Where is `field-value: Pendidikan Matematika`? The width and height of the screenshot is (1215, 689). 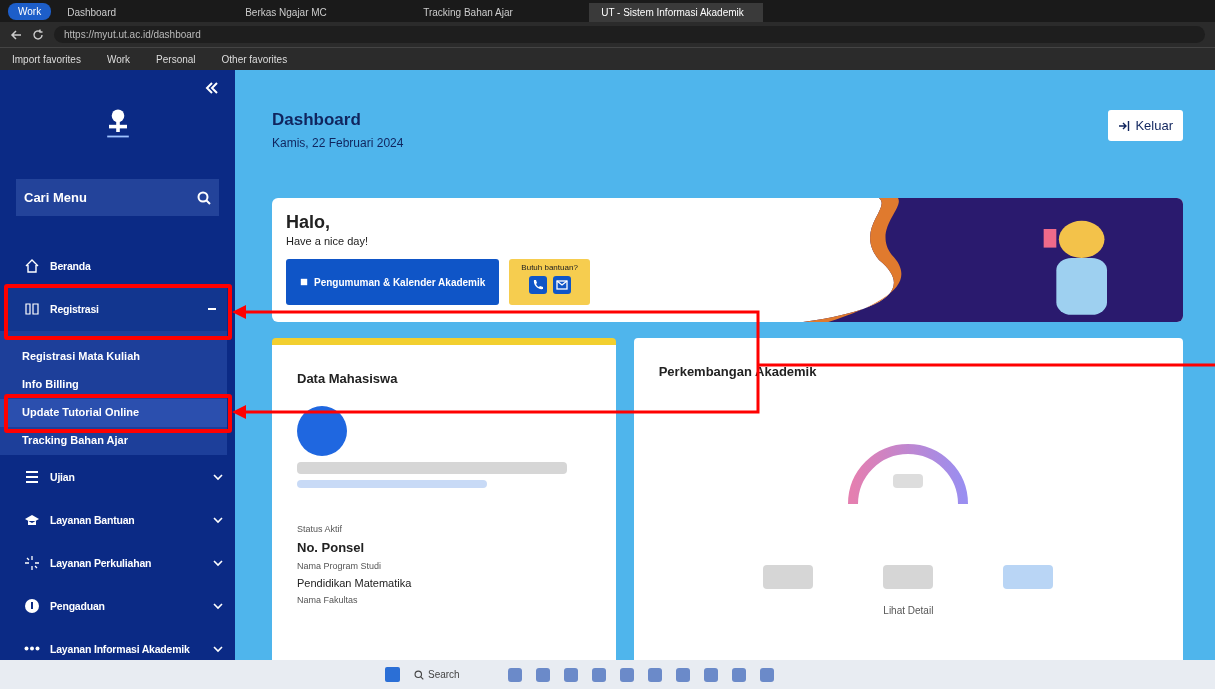 field-value: Pendidikan Matematika is located at coordinates (355, 583).